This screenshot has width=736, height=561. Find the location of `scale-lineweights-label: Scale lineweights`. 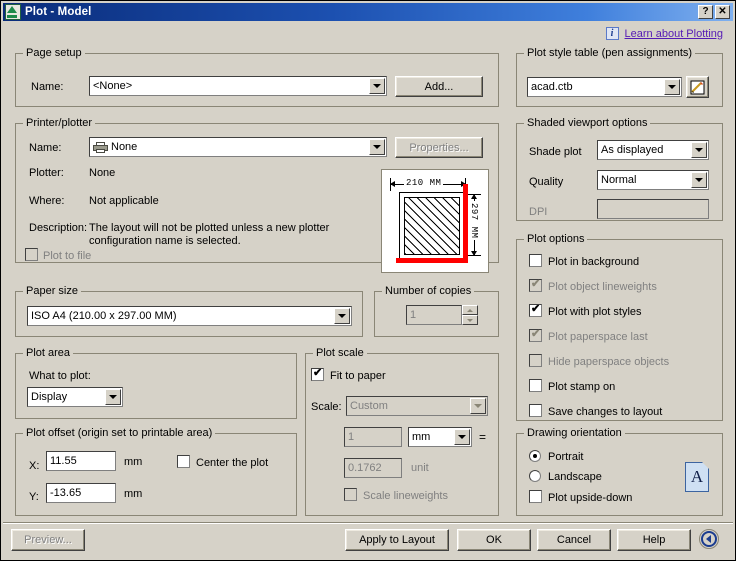

scale-lineweights-label: Scale lineweights is located at coordinates (405, 496).